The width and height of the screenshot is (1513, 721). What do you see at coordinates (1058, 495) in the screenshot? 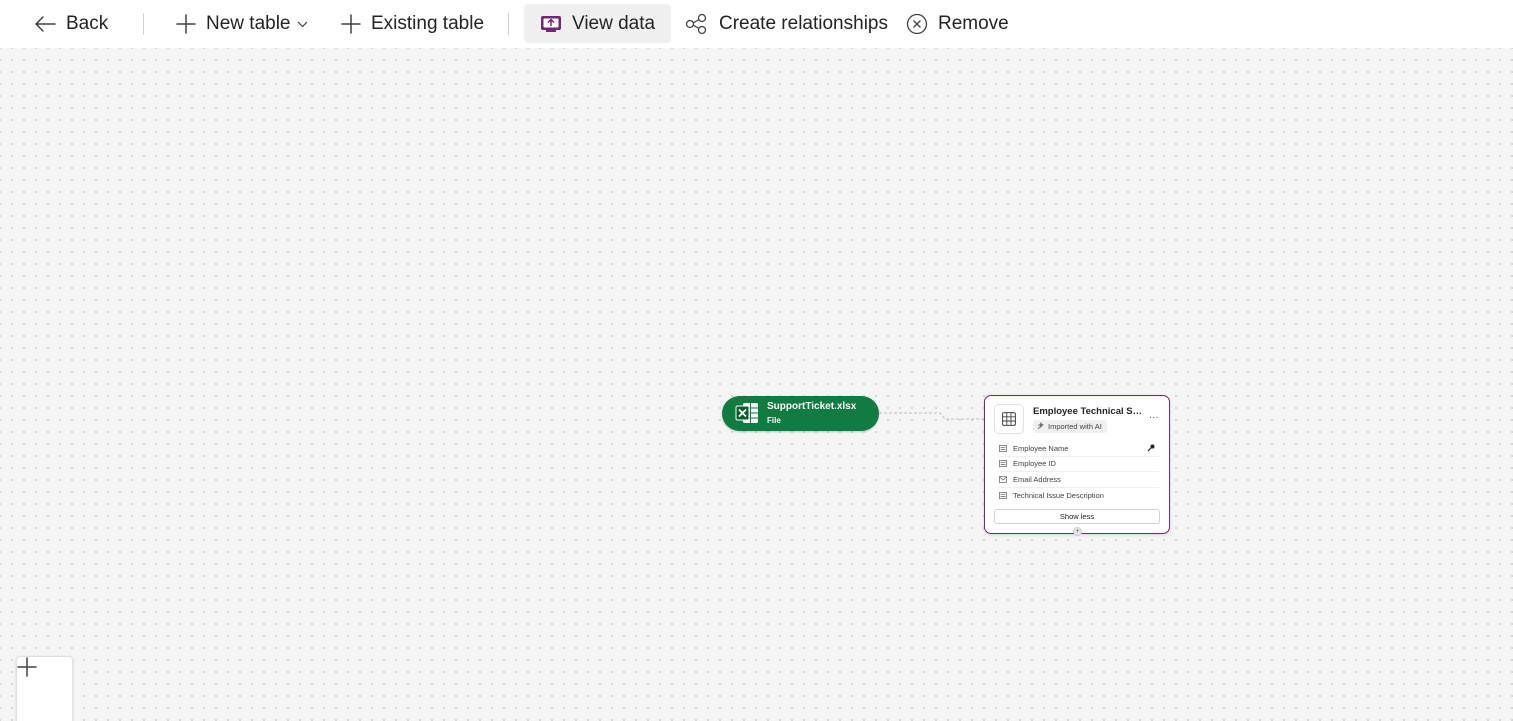
I see `field-label: Technical Issue Description` at bounding box center [1058, 495].